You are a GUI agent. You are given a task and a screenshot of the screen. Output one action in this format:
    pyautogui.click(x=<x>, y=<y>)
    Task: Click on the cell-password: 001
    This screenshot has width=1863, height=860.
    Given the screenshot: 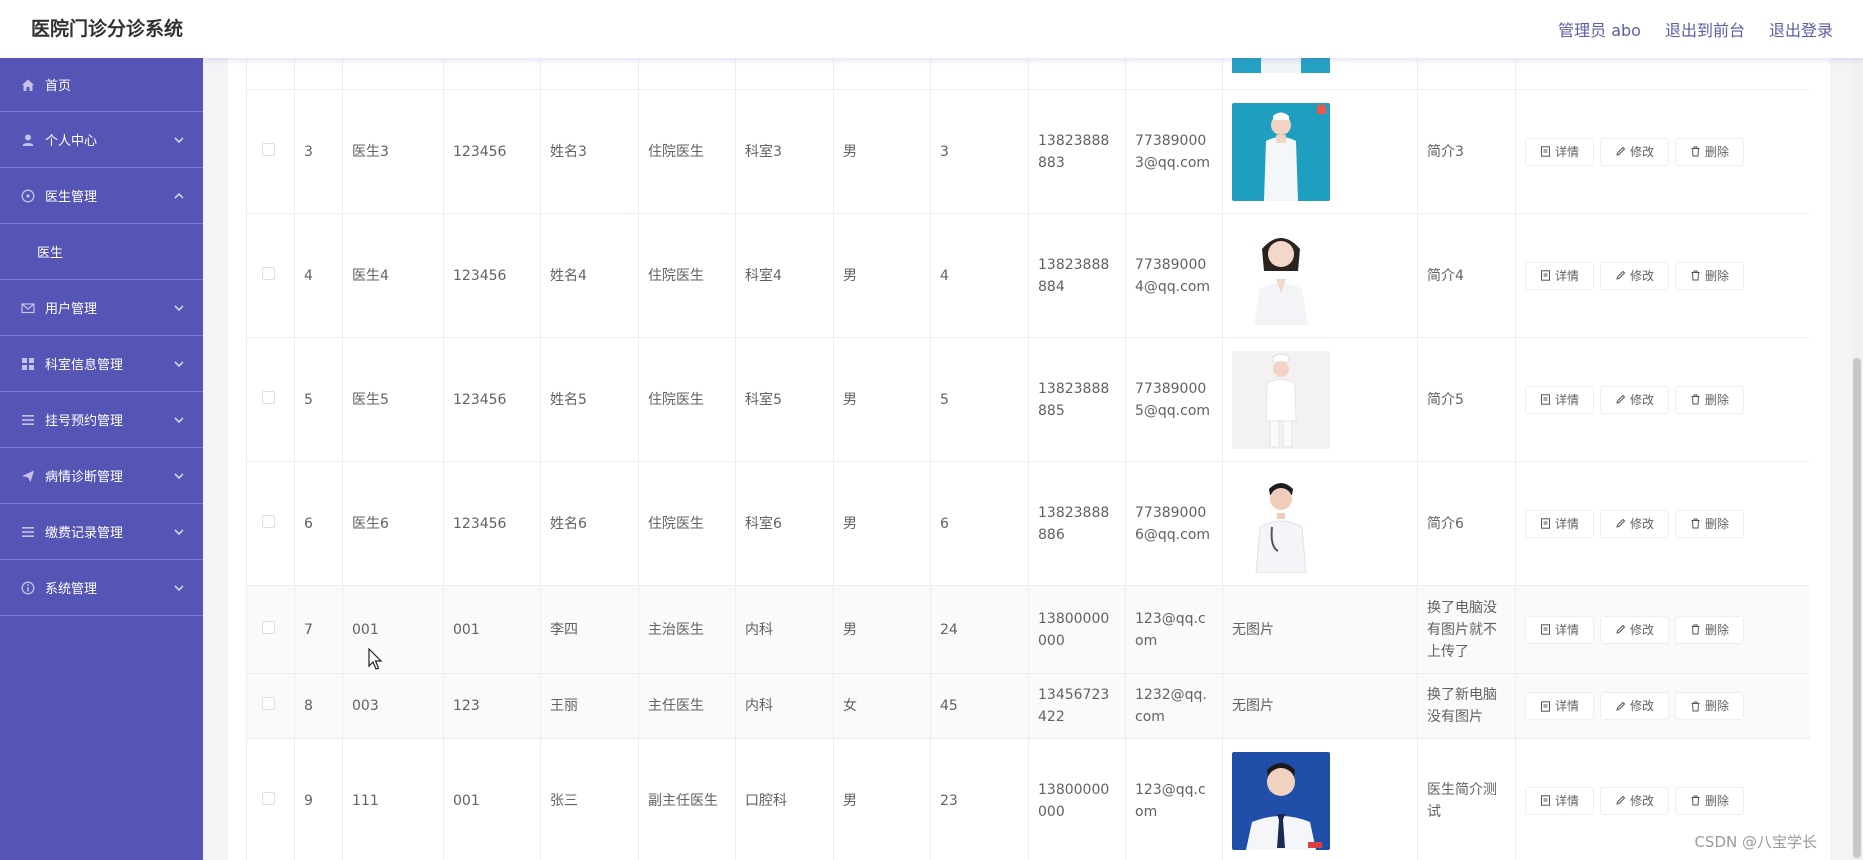 What is the action you would take?
    pyautogui.click(x=492, y=629)
    